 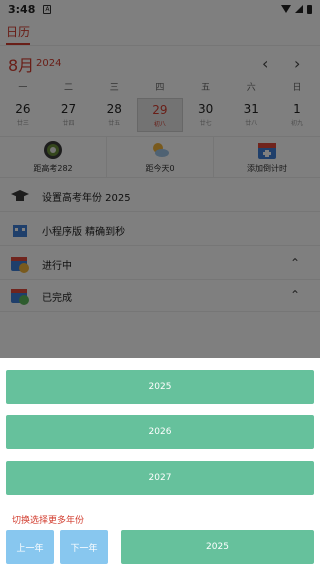 I want to click on next-year-button: 下一年, so click(x=84, y=547).